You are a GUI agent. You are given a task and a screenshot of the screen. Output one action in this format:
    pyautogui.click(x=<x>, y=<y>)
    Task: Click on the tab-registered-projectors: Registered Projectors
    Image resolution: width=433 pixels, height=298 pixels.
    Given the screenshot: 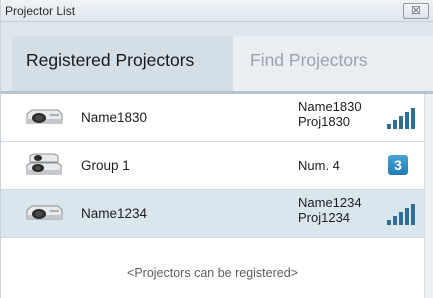 What is the action you would take?
    pyautogui.click(x=122, y=63)
    